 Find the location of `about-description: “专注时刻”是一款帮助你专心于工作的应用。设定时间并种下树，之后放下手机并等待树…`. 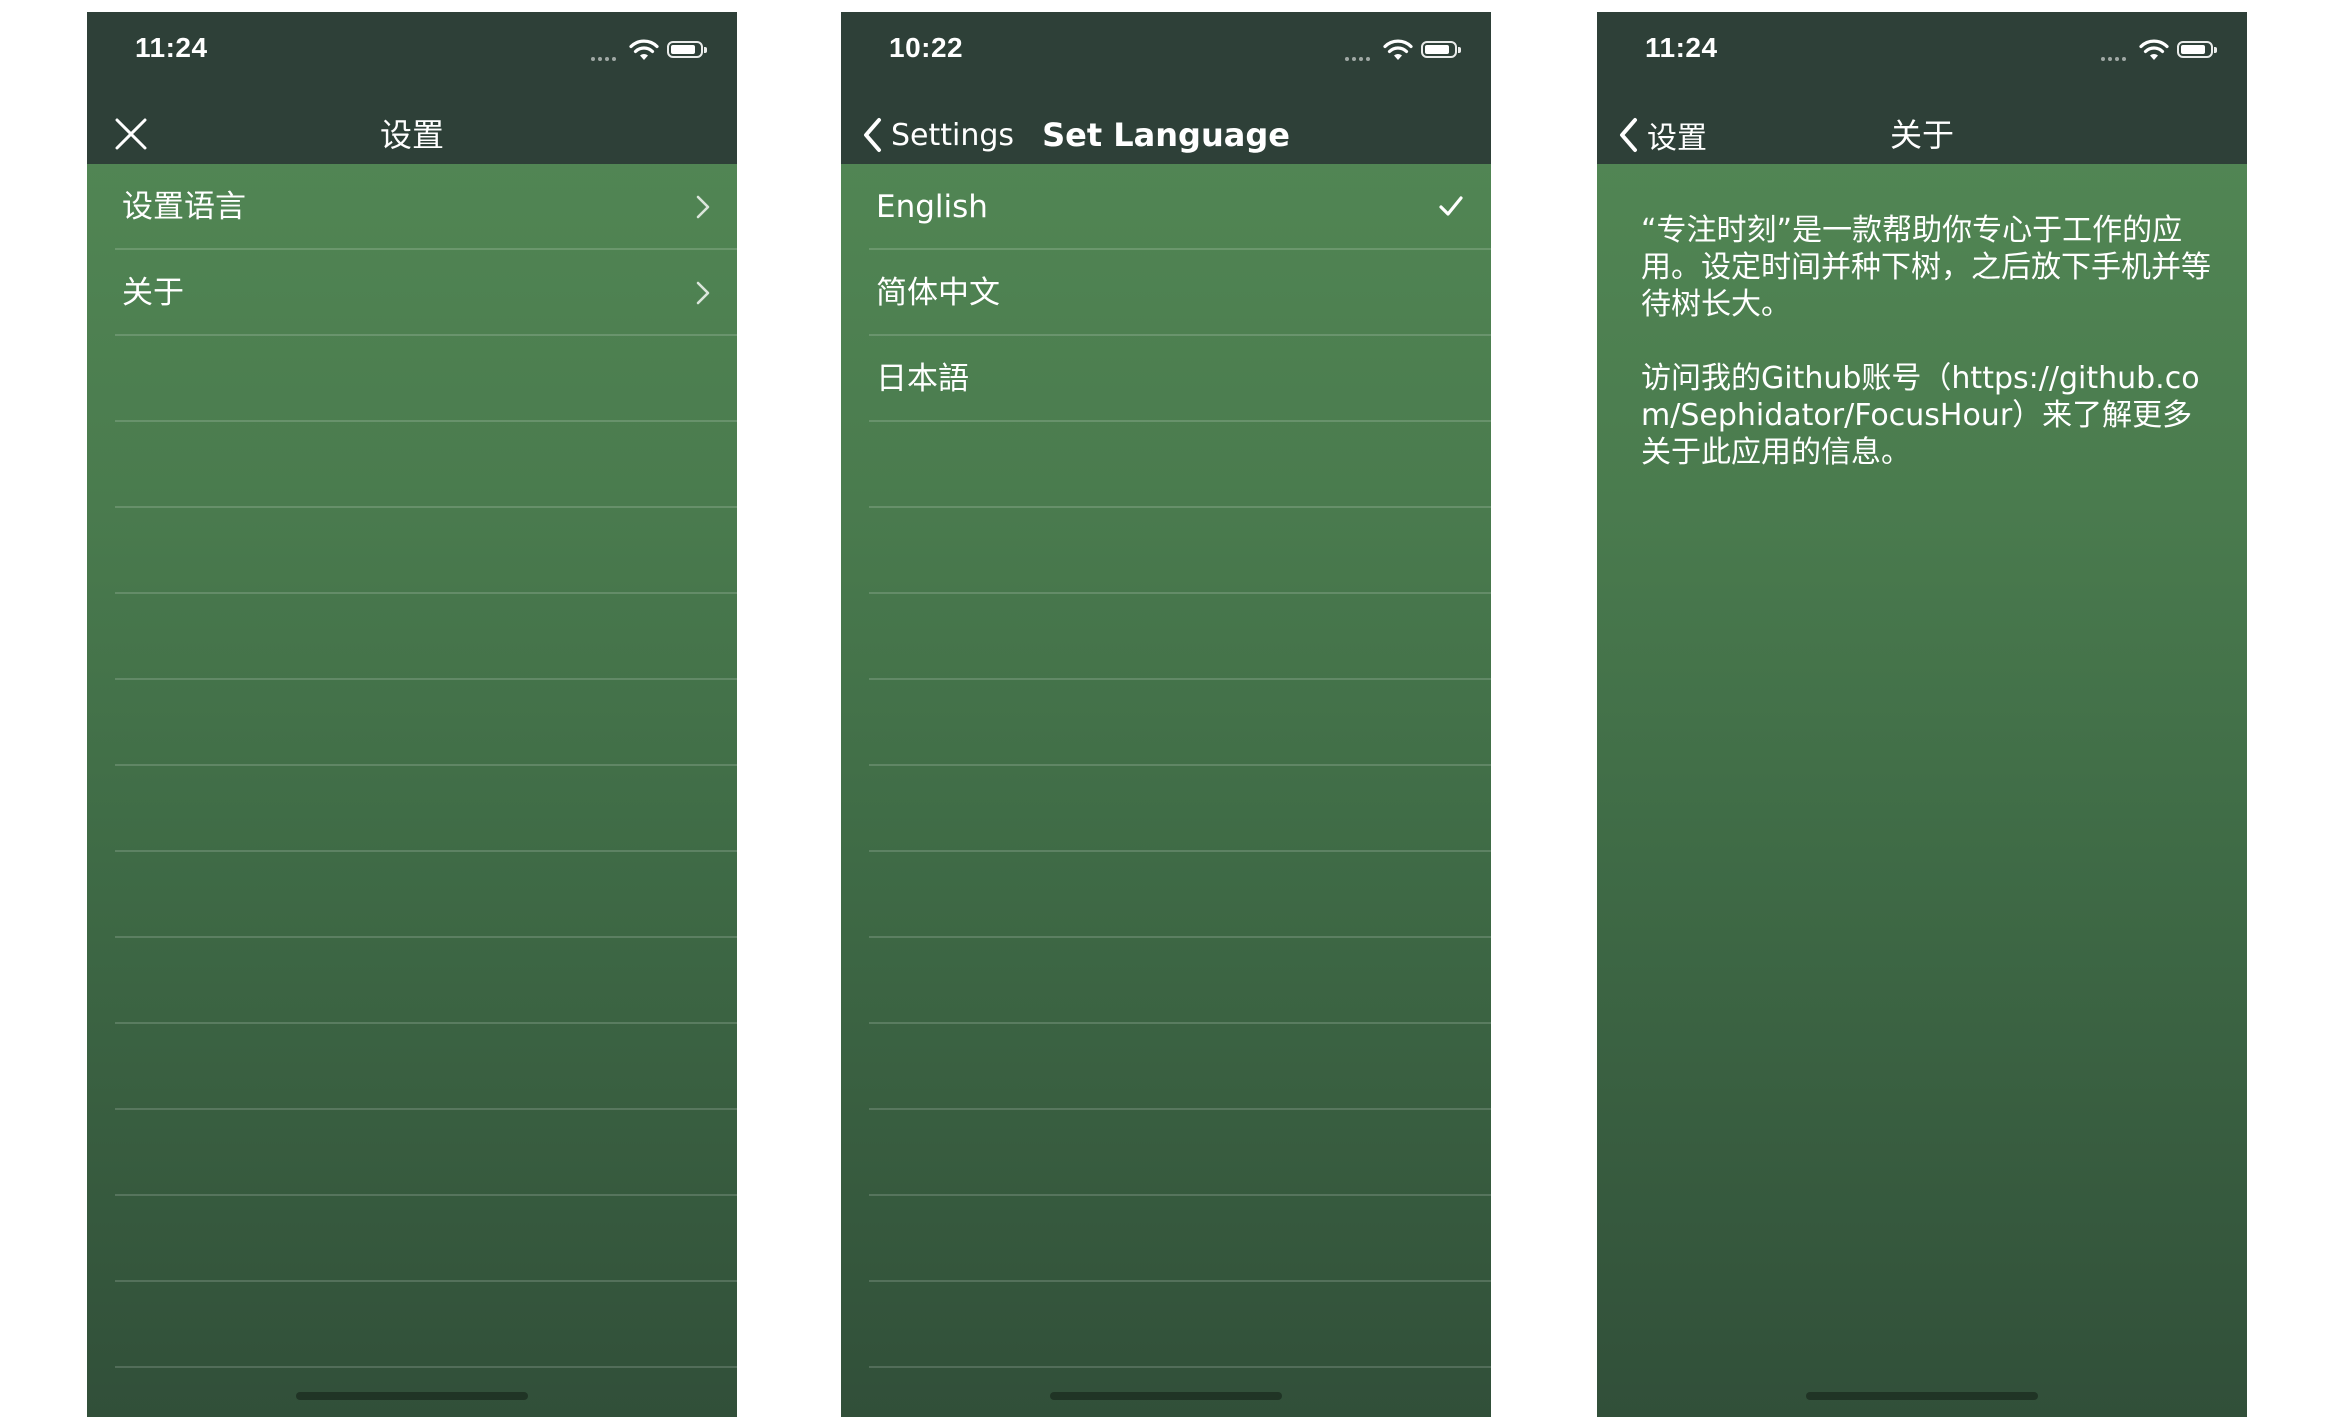

about-description: “专注时刻”是一款帮助你专心于工作的应用。设定时间并种下树，之后放下手机并等待树… is located at coordinates (1931, 360).